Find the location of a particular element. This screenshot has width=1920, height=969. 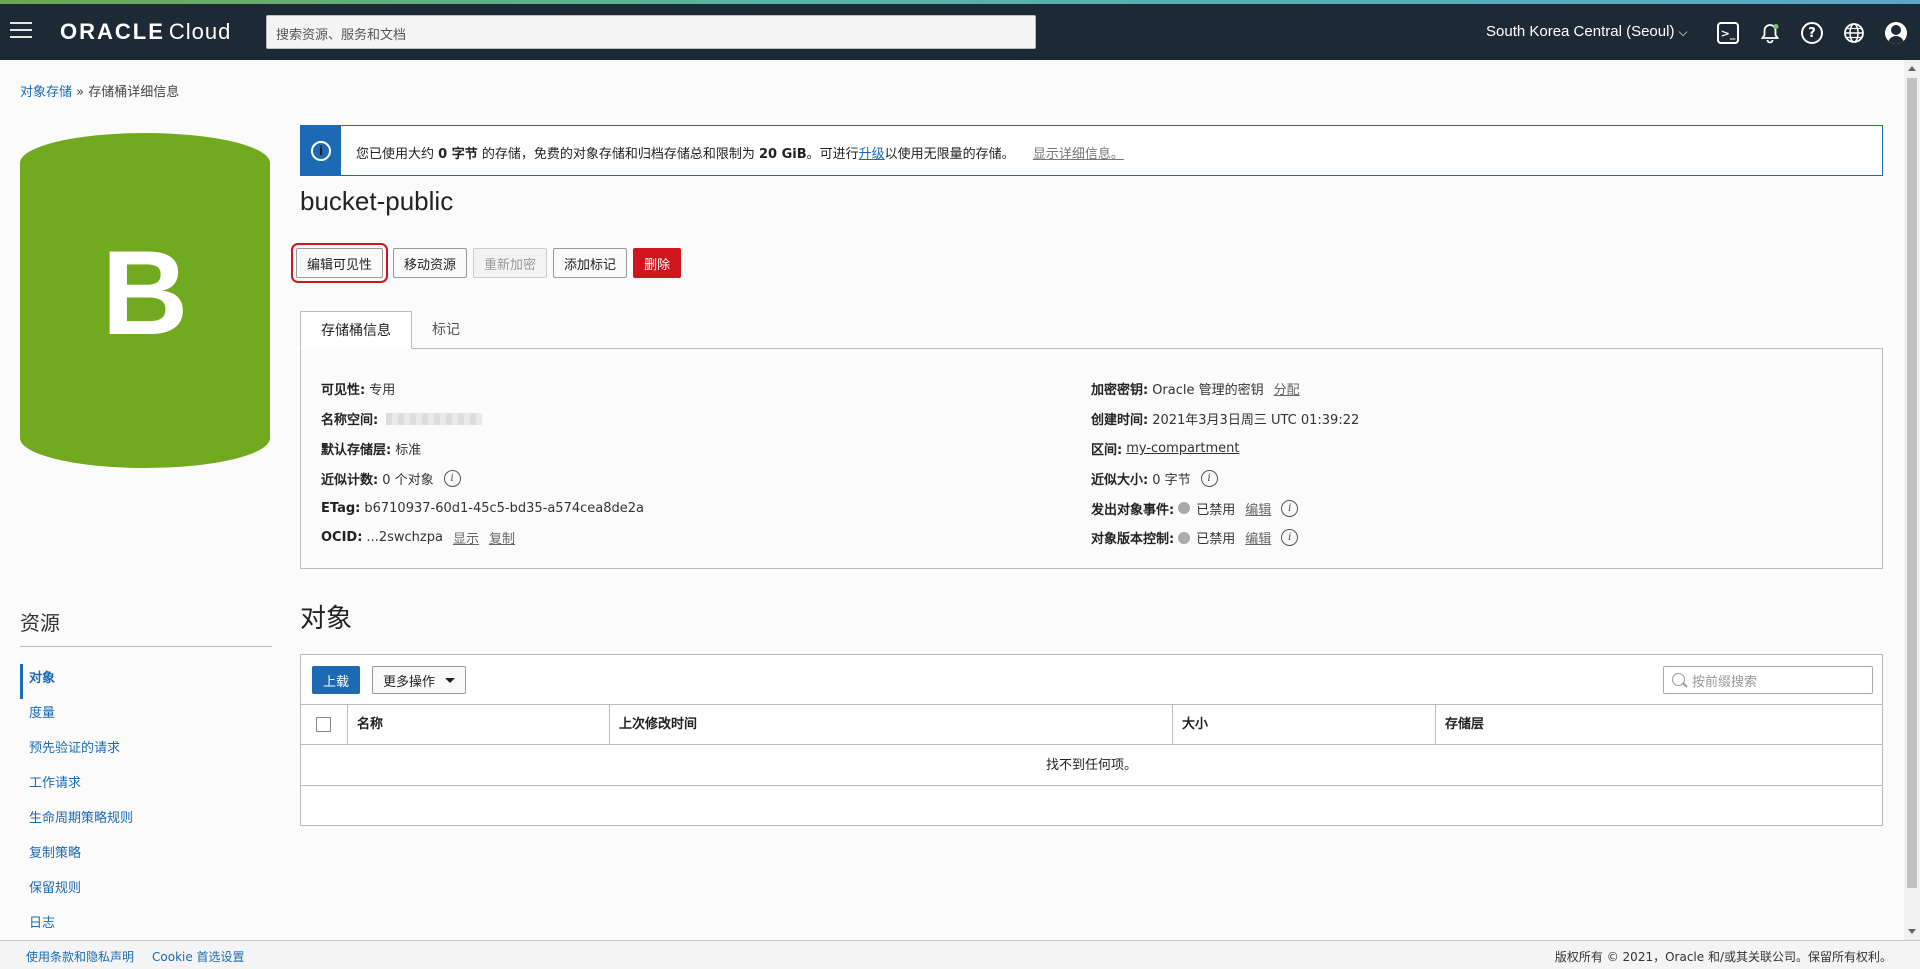

show-ocid-link: 显示 is located at coordinates (466, 537).